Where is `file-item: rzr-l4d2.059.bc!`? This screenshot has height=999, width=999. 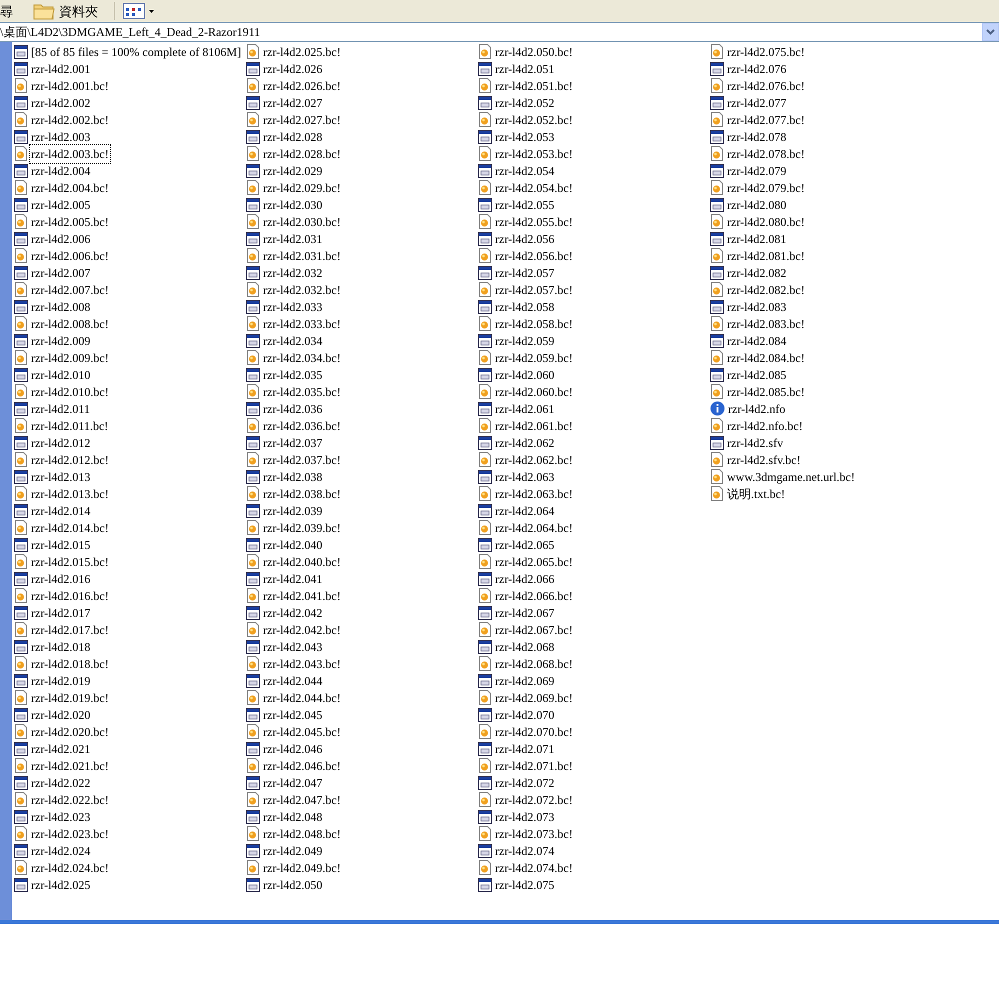
file-item: rzr-l4d2.059.bc! is located at coordinates (594, 357).